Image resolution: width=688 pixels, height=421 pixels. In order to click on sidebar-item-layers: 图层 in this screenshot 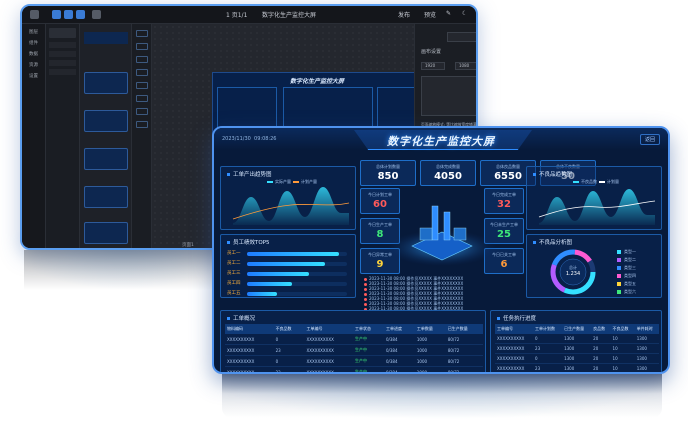, I will do `click(33, 32)`.